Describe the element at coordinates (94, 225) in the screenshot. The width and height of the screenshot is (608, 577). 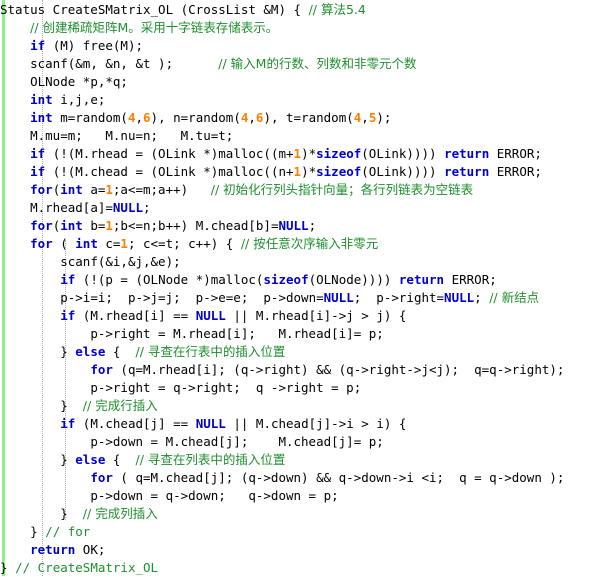
I see `code-token-pl: b=` at that location.